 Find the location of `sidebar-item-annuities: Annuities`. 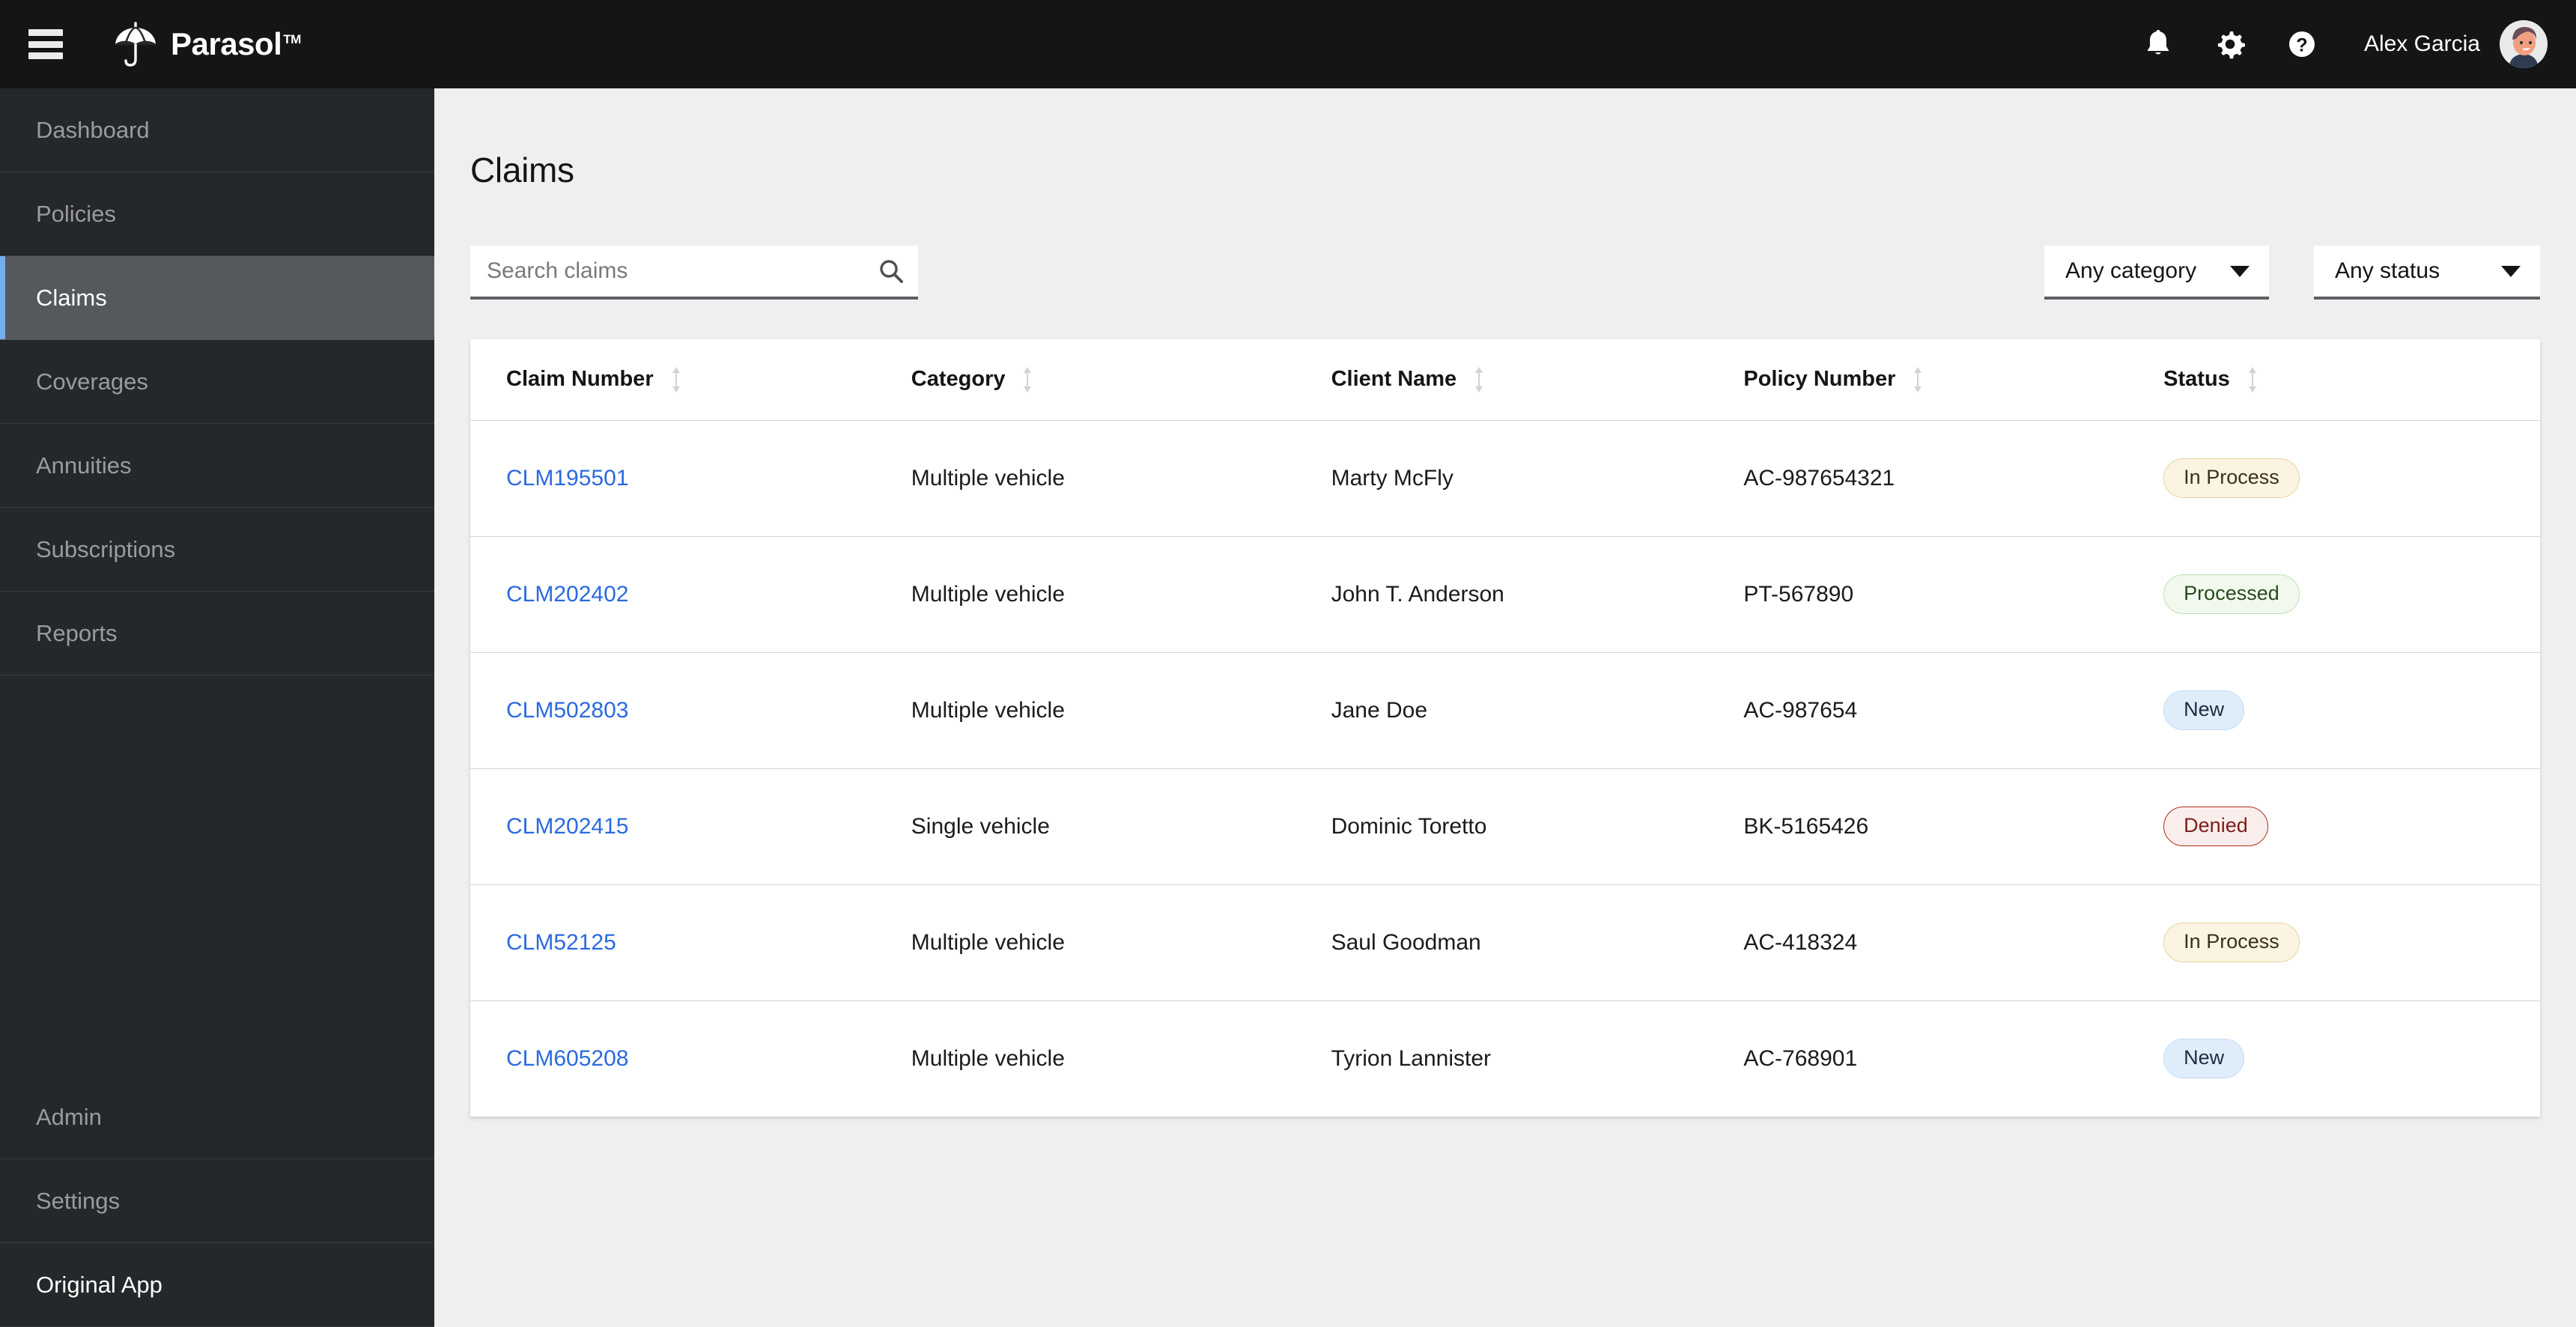

sidebar-item-annuities: Annuities is located at coordinates (217, 466).